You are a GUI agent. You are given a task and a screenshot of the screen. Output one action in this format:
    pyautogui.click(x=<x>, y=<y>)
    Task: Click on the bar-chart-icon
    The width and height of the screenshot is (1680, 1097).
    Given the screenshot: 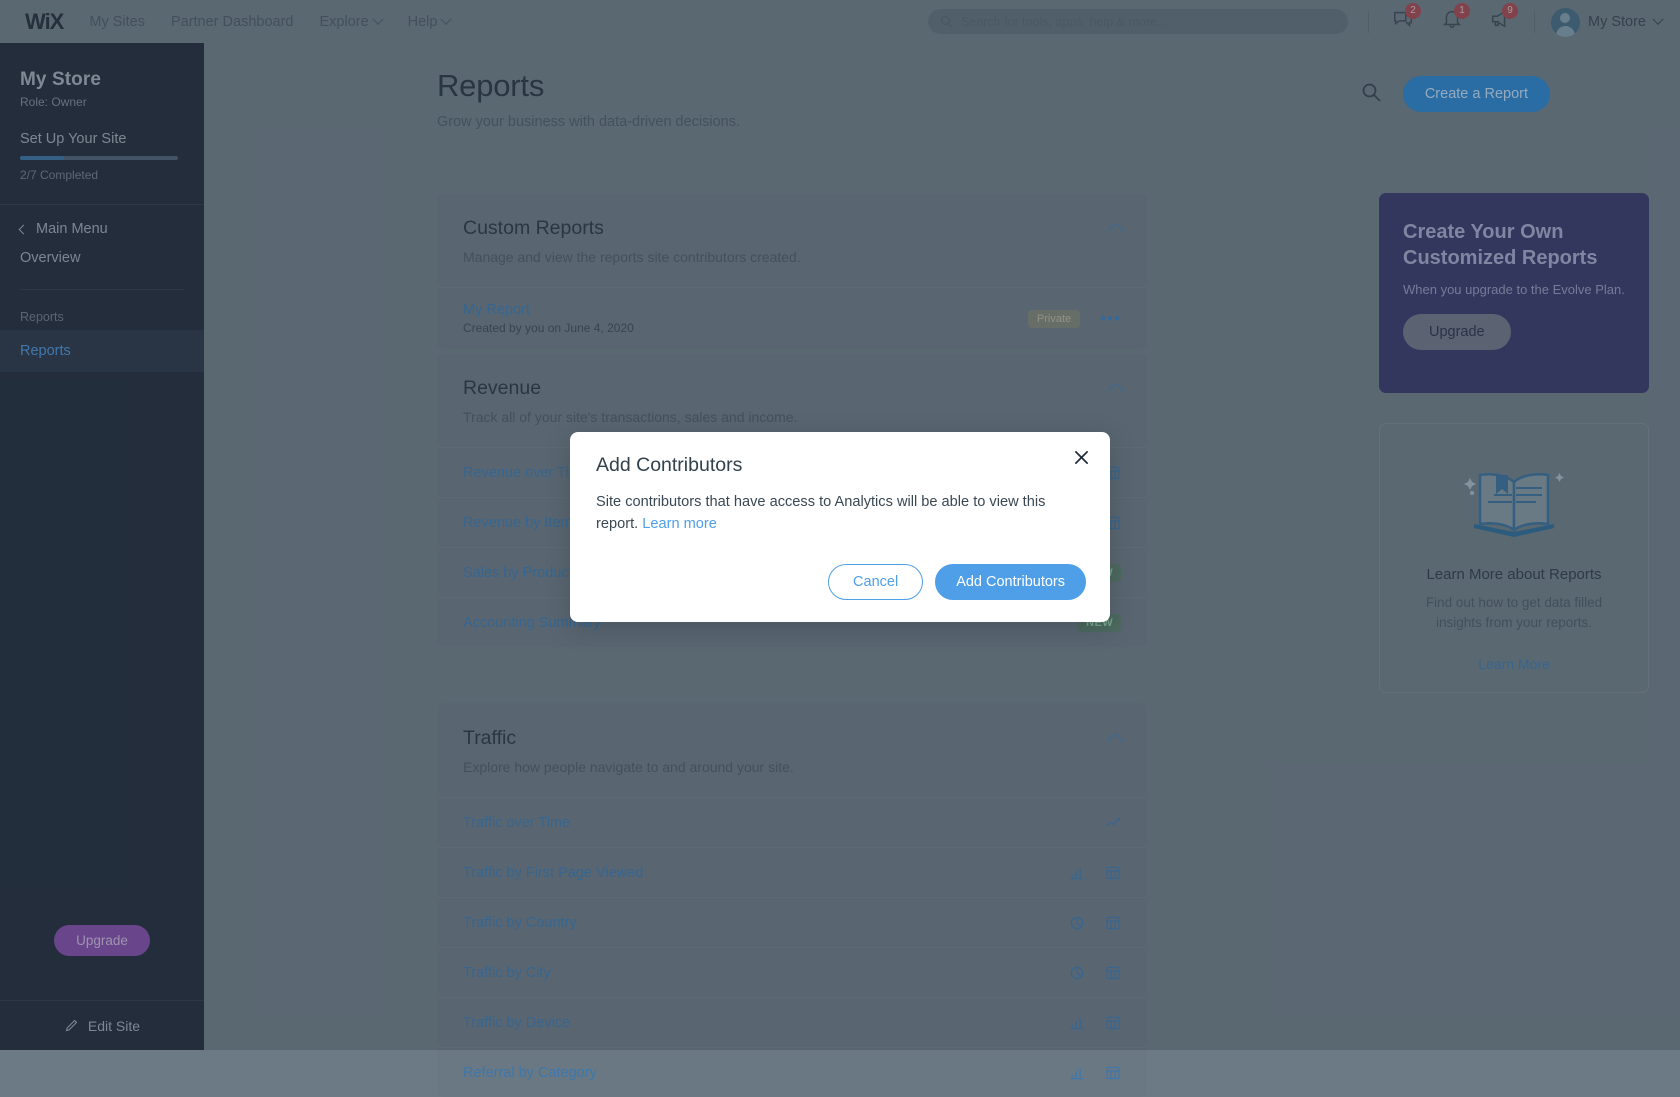 What is the action you would take?
    pyautogui.click(x=1077, y=1073)
    